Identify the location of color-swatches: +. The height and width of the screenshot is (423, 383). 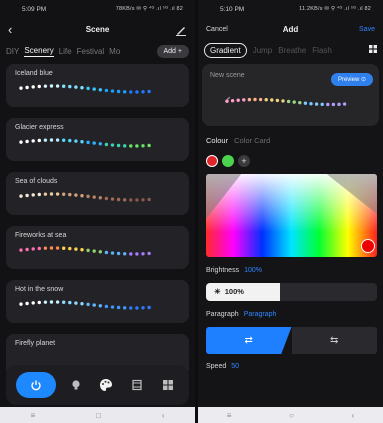
(290, 157).